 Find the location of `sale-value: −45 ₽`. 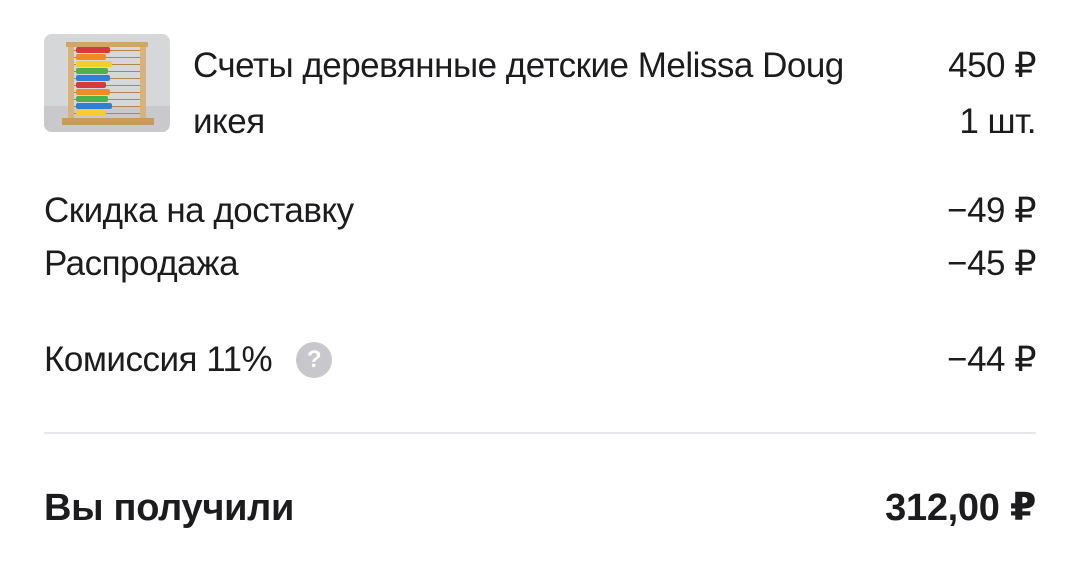

sale-value: −45 ₽ is located at coordinates (991, 263).